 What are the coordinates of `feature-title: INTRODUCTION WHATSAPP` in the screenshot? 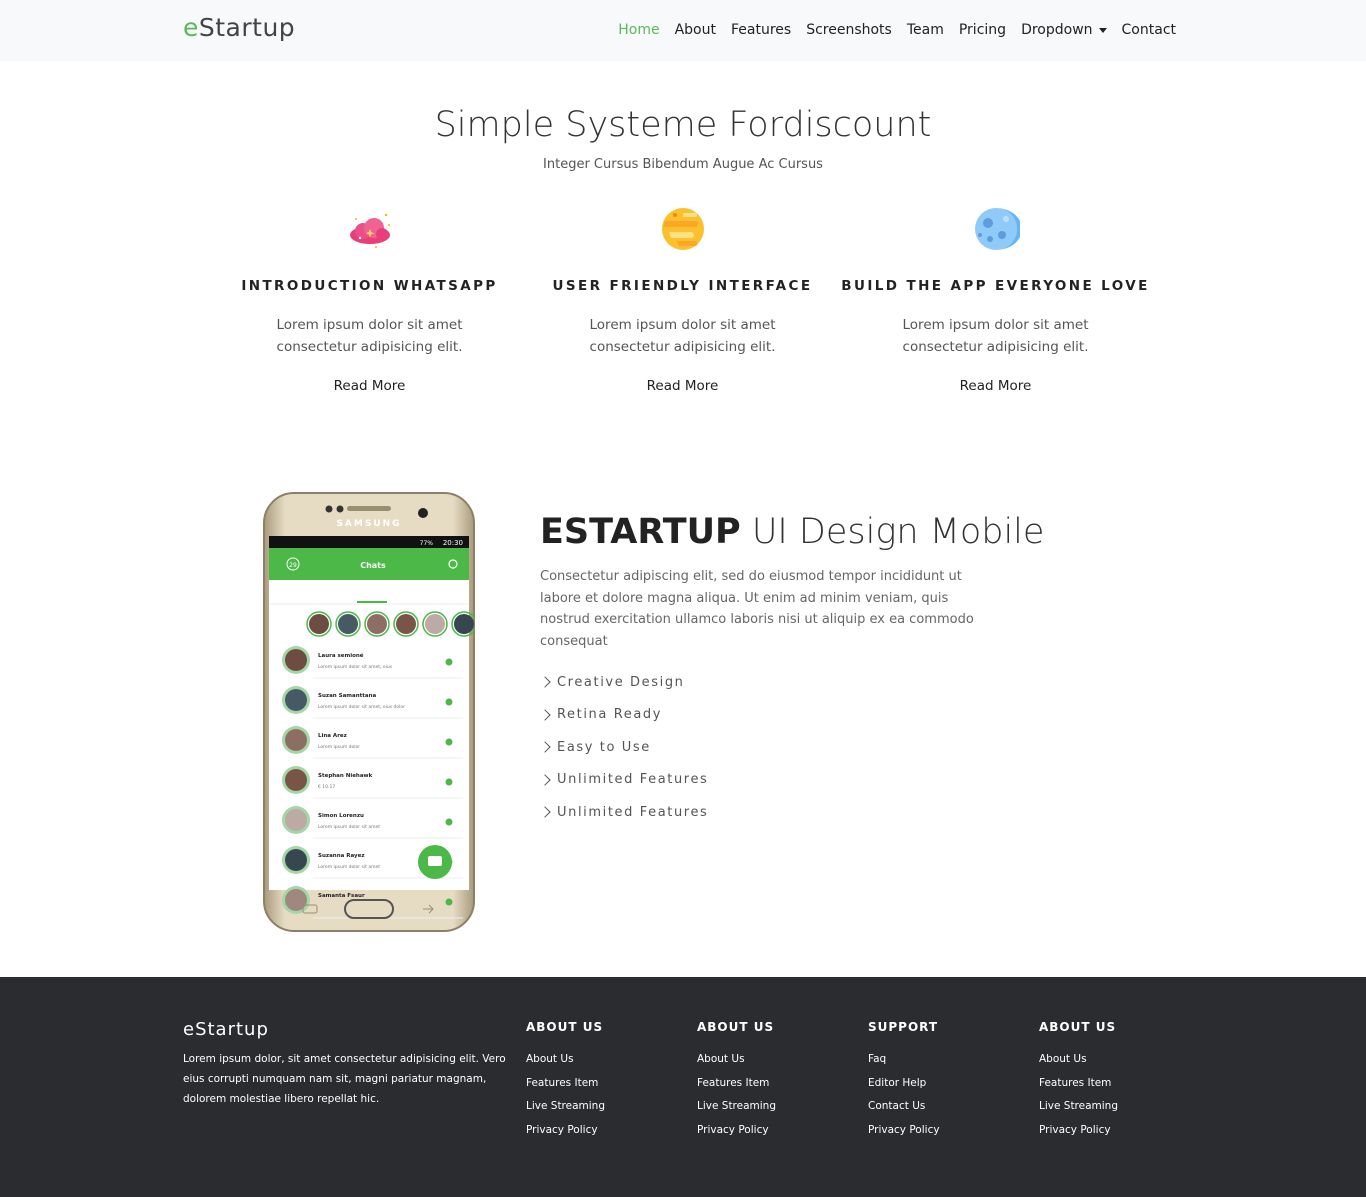 It's located at (369, 286).